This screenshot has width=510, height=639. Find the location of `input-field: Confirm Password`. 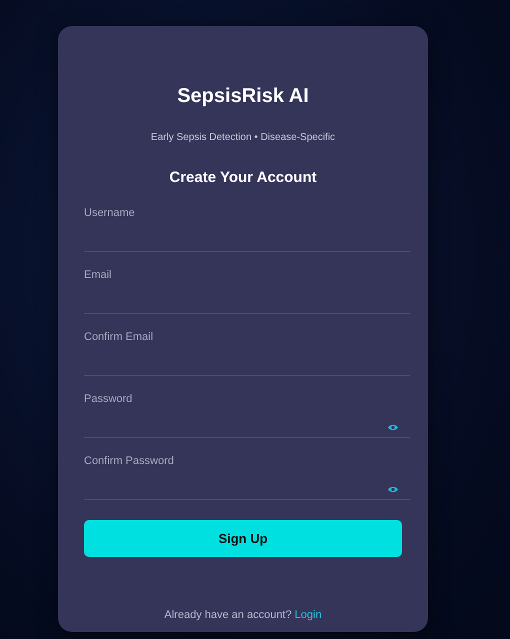

input-field: Confirm Password is located at coordinates (247, 461).